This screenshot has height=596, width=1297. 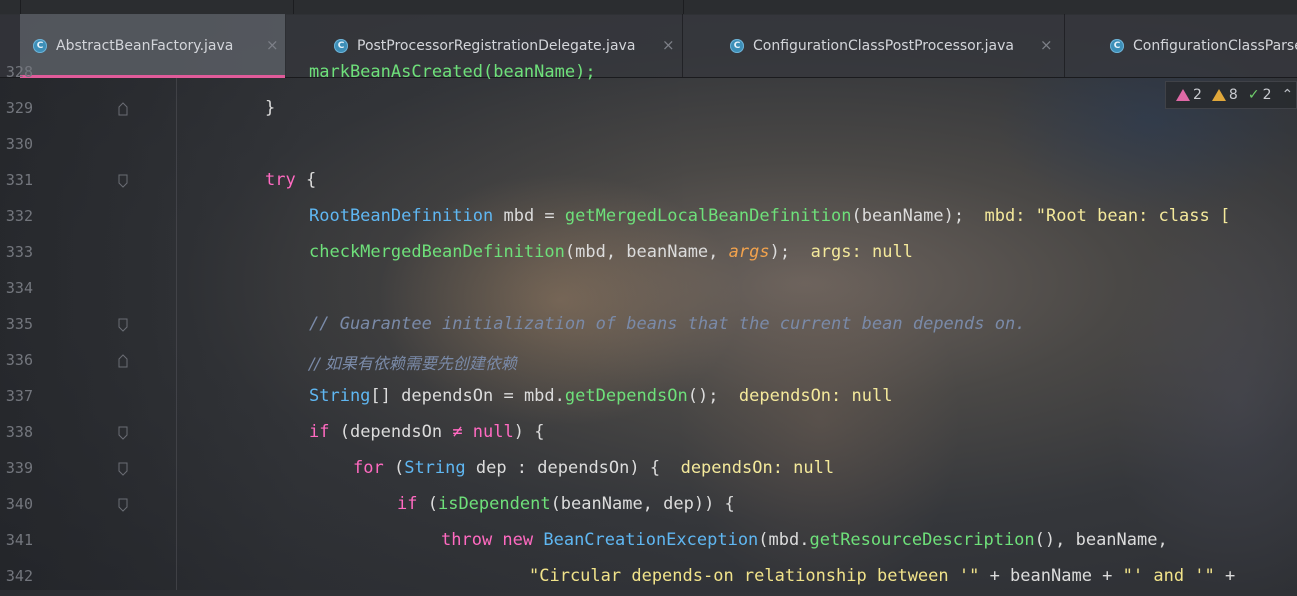 I want to click on code-token: (beanName);, so click(x=908, y=216).